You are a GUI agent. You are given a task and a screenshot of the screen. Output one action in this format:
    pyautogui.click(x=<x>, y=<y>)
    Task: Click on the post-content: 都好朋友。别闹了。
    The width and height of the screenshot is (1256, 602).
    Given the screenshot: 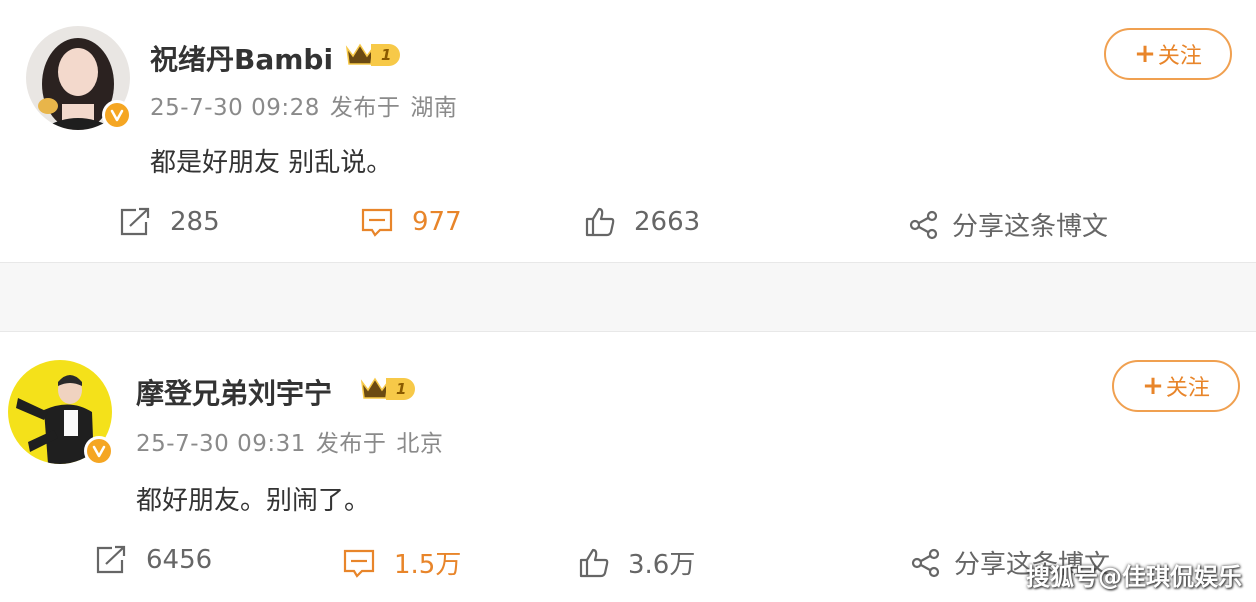 What is the action you would take?
    pyautogui.click(x=253, y=501)
    